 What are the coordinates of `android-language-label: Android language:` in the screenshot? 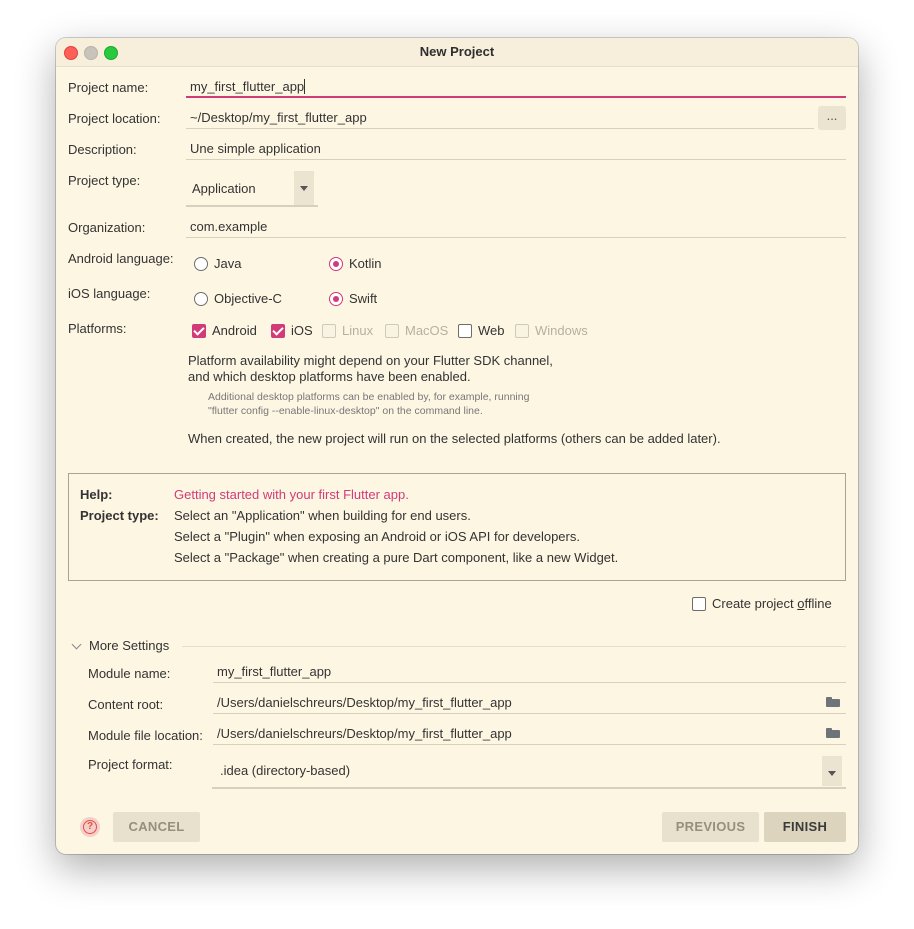 It's located at (121, 258).